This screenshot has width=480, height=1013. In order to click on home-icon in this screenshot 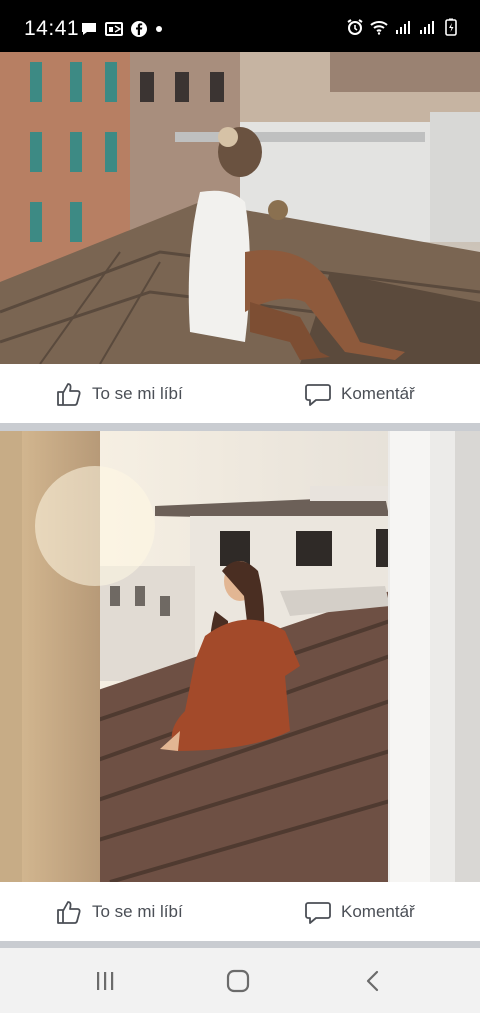, I will do `click(238, 981)`.